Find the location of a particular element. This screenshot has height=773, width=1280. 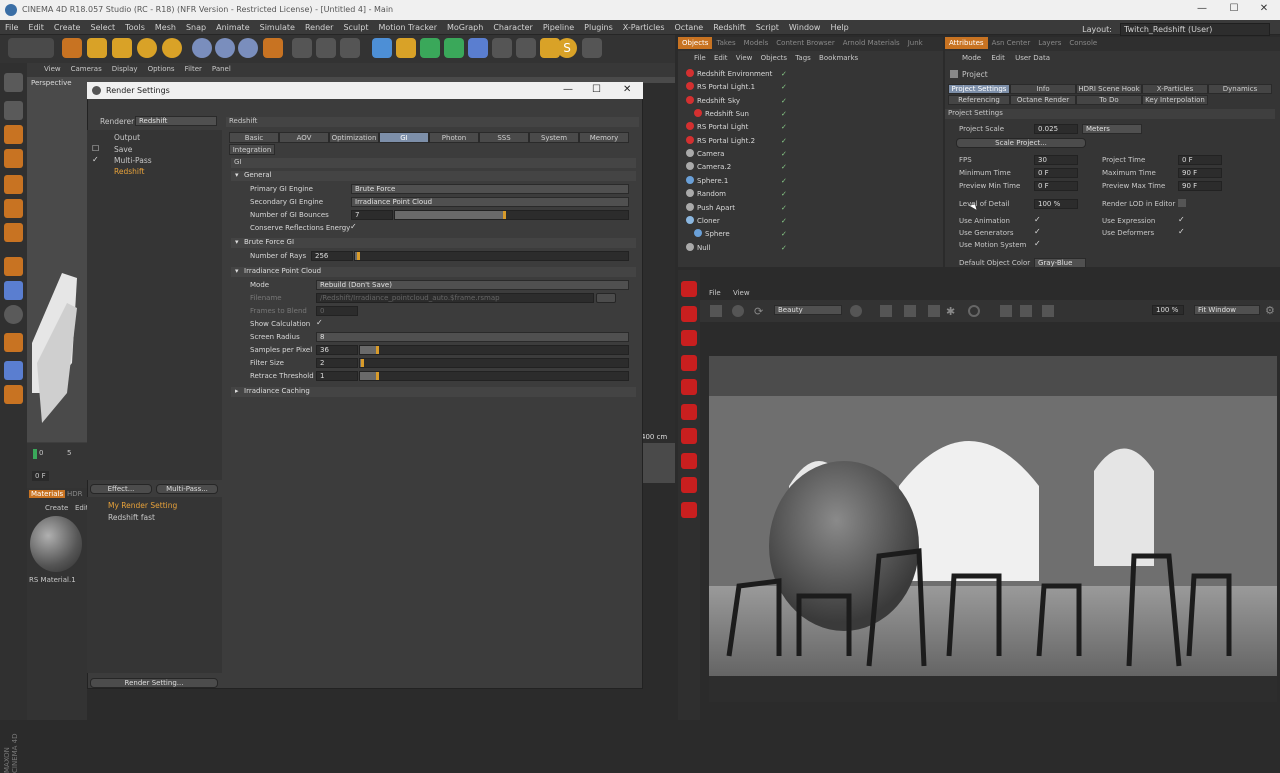

rs-light-icon is located at coordinates (689, 313).